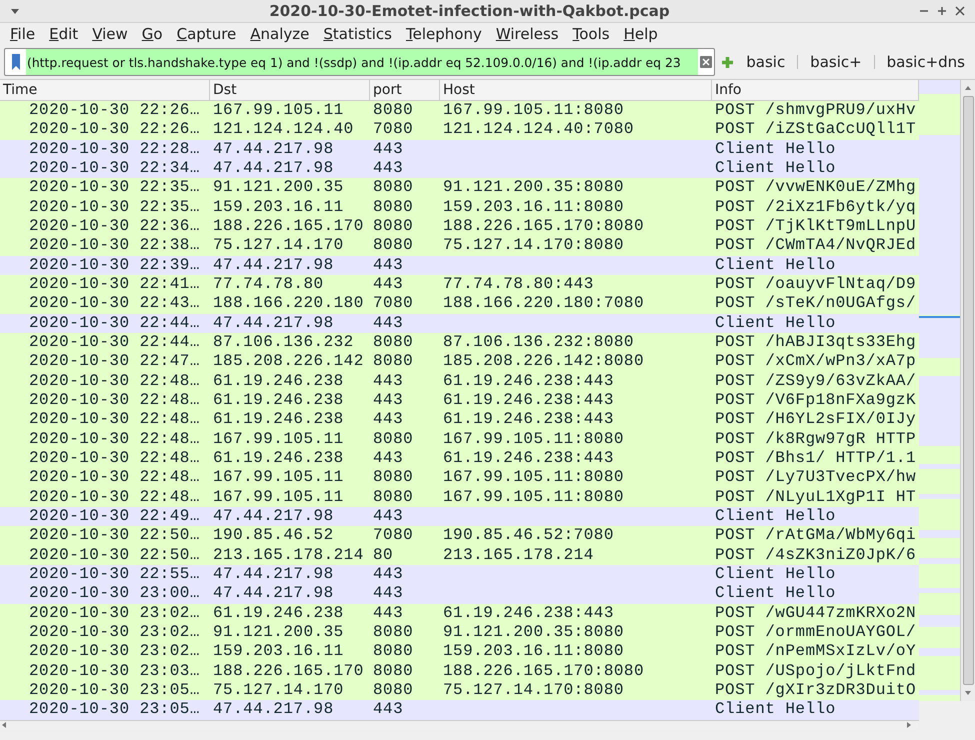  What do you see at coordinates (268, 284) in the screenshot?
I see `table-cell-text: 77.74.78.80` at bounding box center [268, 284].